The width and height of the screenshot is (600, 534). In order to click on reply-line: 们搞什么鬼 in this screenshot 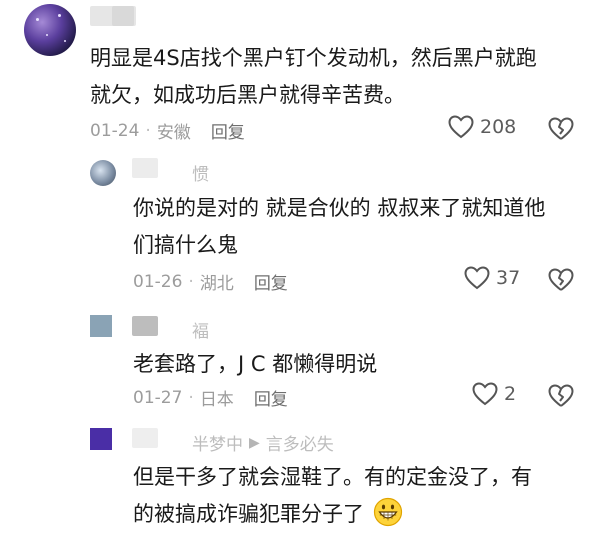, I will do `click(185, 245)`.